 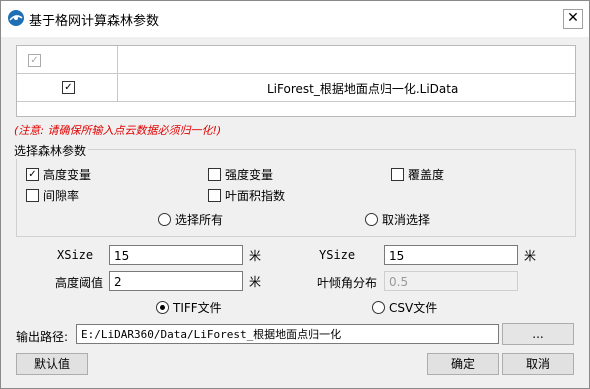 I want to click on option-coverage: 覆盖度, so click(x=417, y=174).